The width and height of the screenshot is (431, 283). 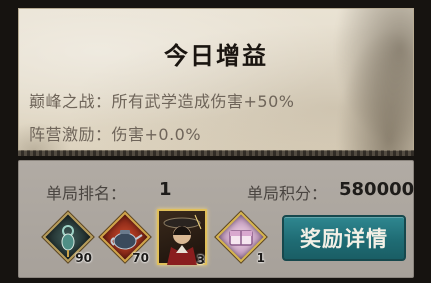 I want to click on reward-item-gift-chest: 1, so click(x=241, y=238).